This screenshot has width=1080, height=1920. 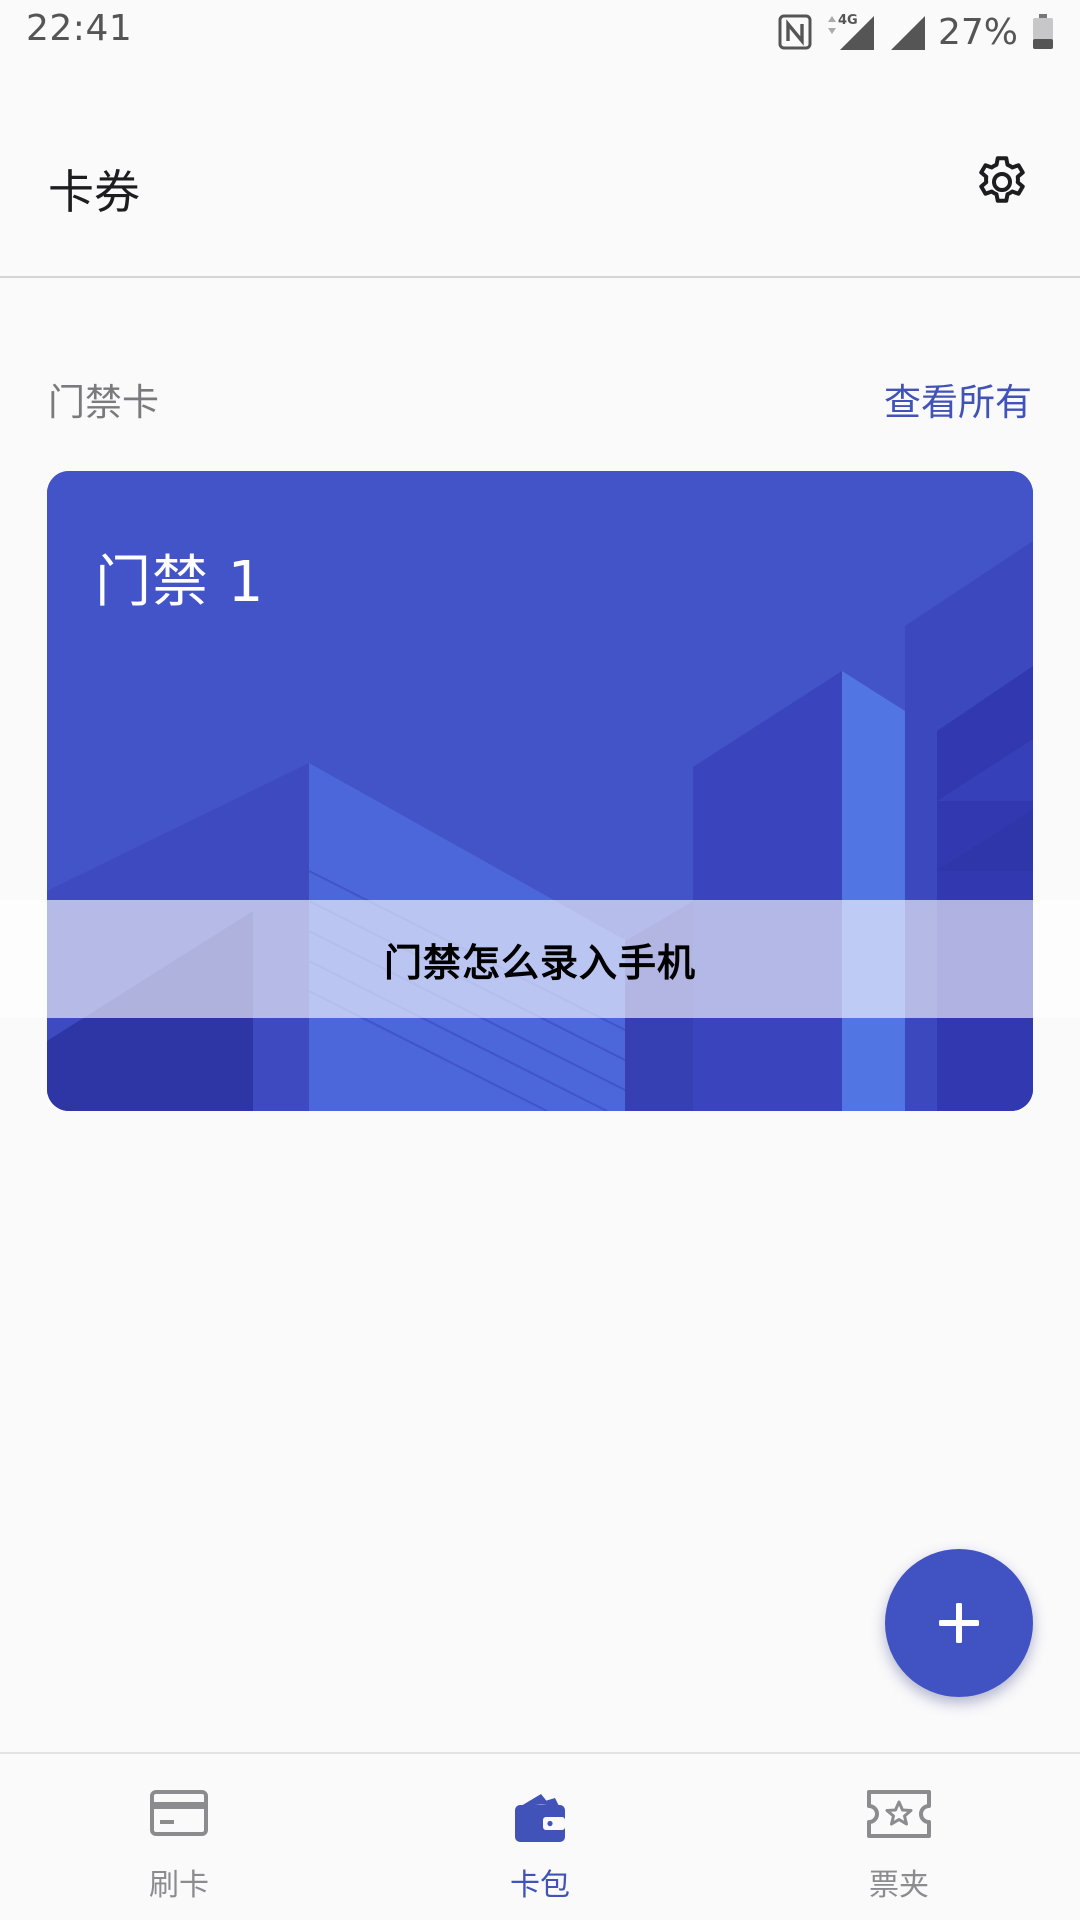 I want to click on view-all-link: 查看所有, so click(x=958, y=399).